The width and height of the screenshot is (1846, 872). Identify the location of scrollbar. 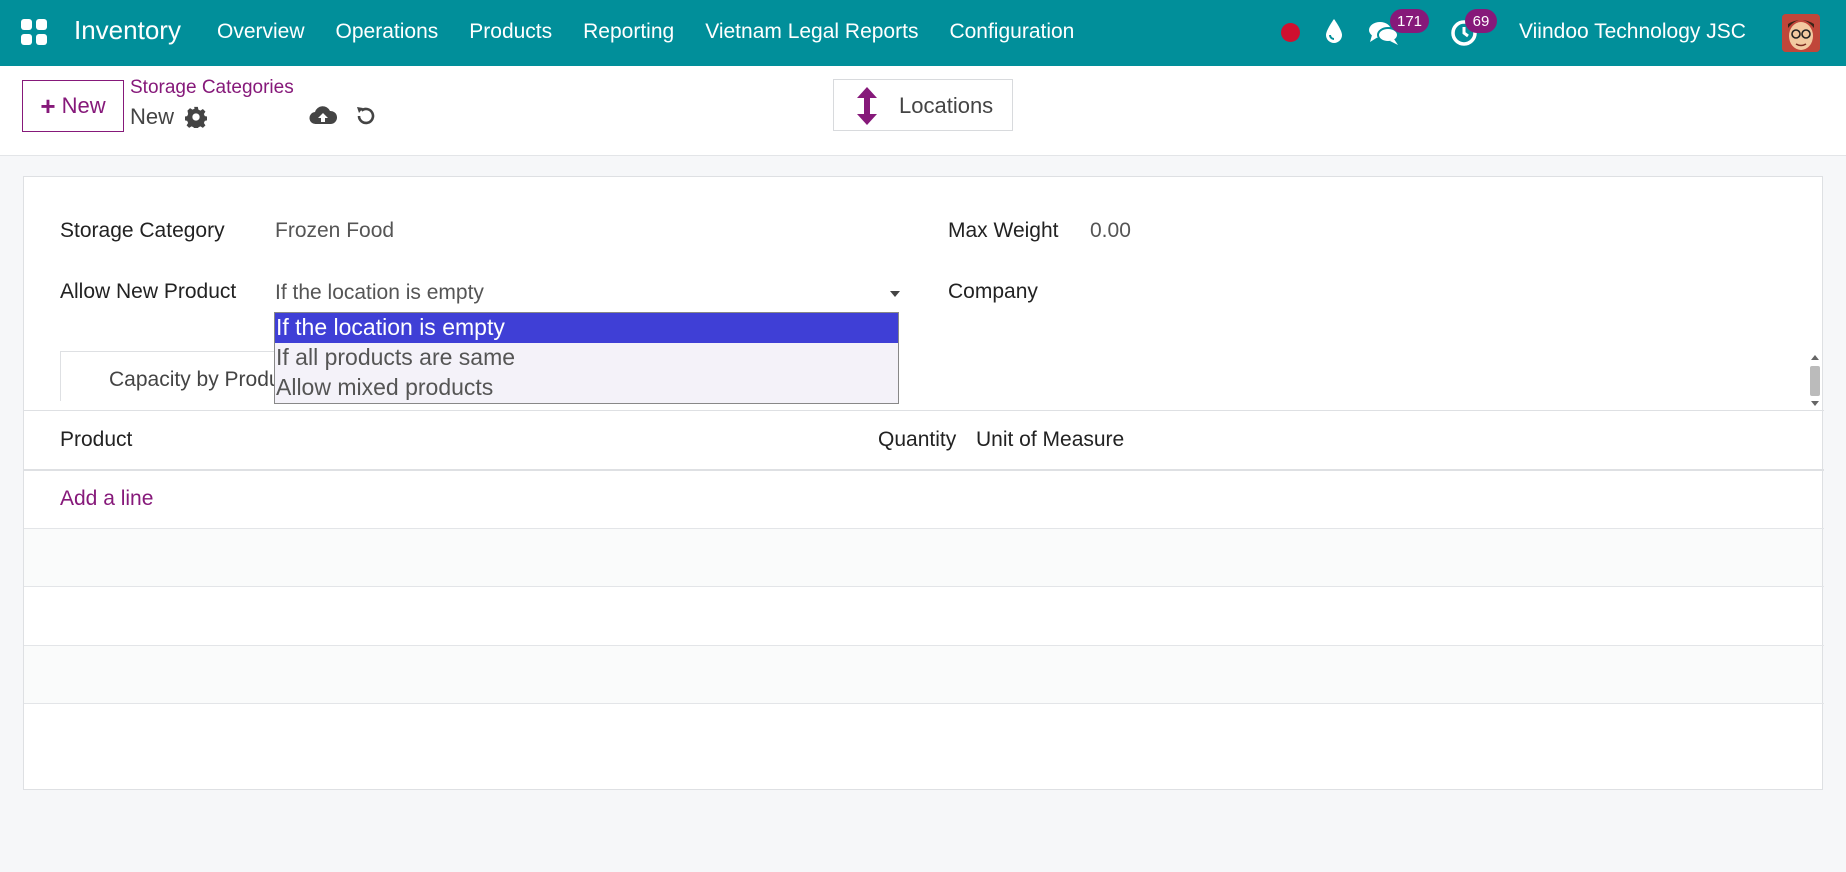
(1815, 381).